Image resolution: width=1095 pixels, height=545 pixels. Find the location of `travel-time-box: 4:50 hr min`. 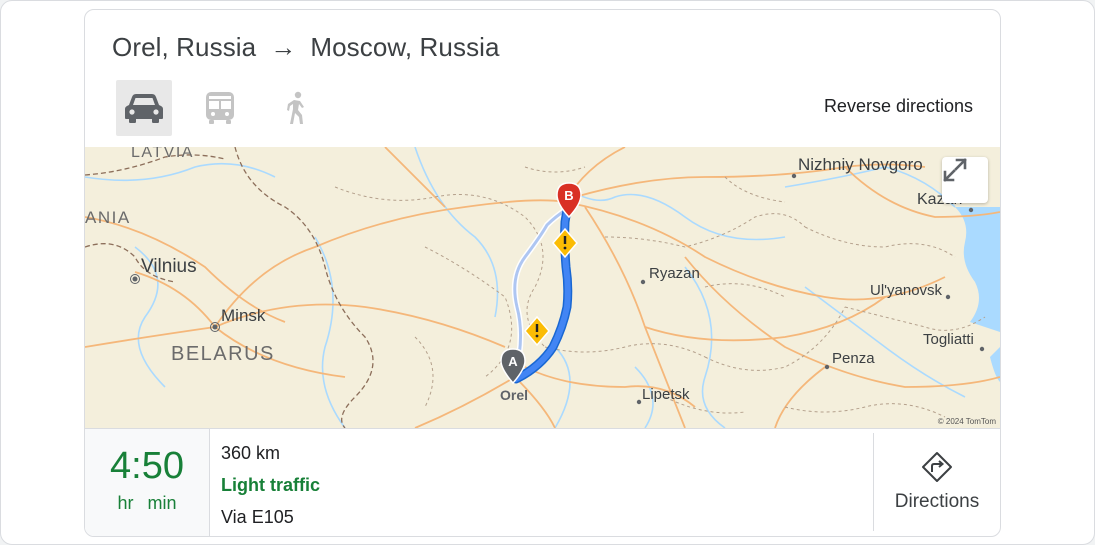

travel-time-box: 4:50 hr min is located at coordinates (147, 482).